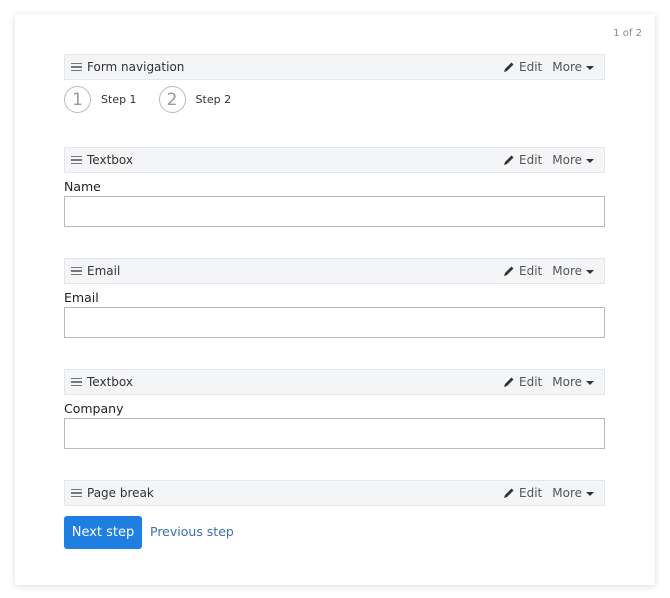  What do you see at coordinates (81, 297) in the screenshot?
I see `field-label: Email` at bounding box center [81, 297].